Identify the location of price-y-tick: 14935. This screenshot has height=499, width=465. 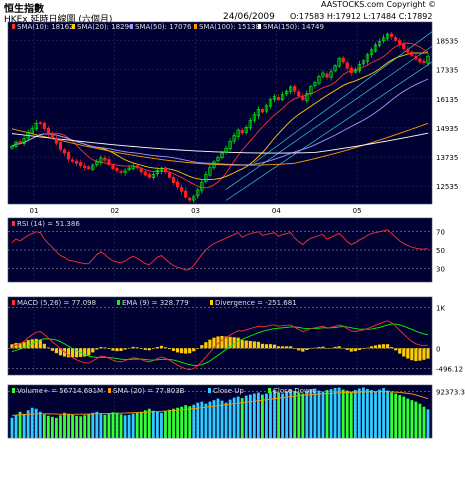
(447, 129).